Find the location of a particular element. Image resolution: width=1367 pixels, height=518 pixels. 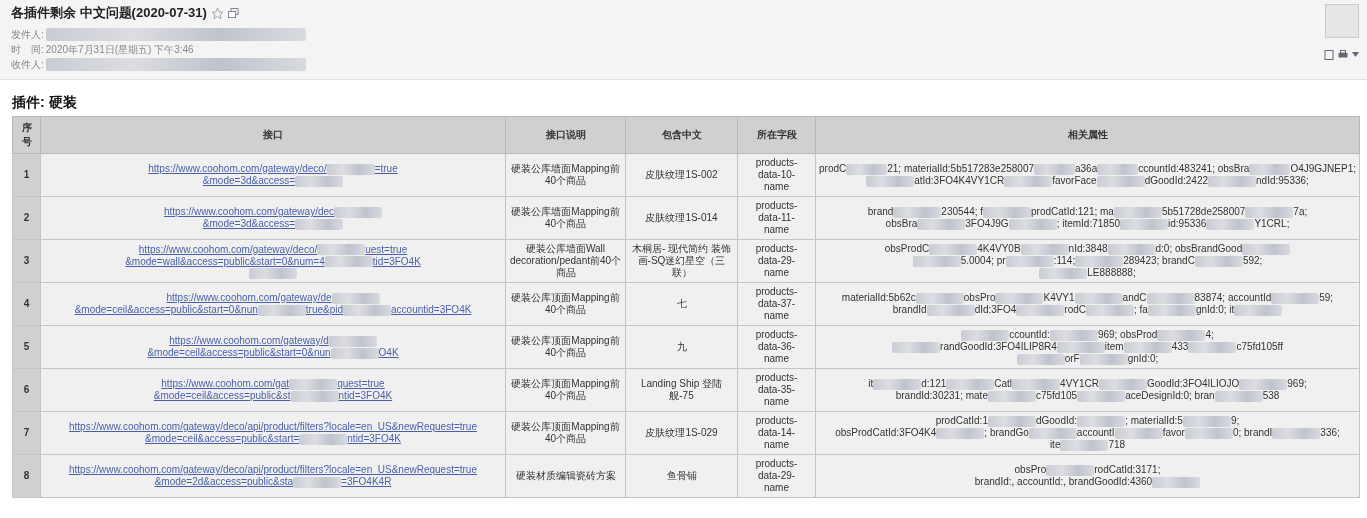

caret-icon is located at coordinates (1355, 55).